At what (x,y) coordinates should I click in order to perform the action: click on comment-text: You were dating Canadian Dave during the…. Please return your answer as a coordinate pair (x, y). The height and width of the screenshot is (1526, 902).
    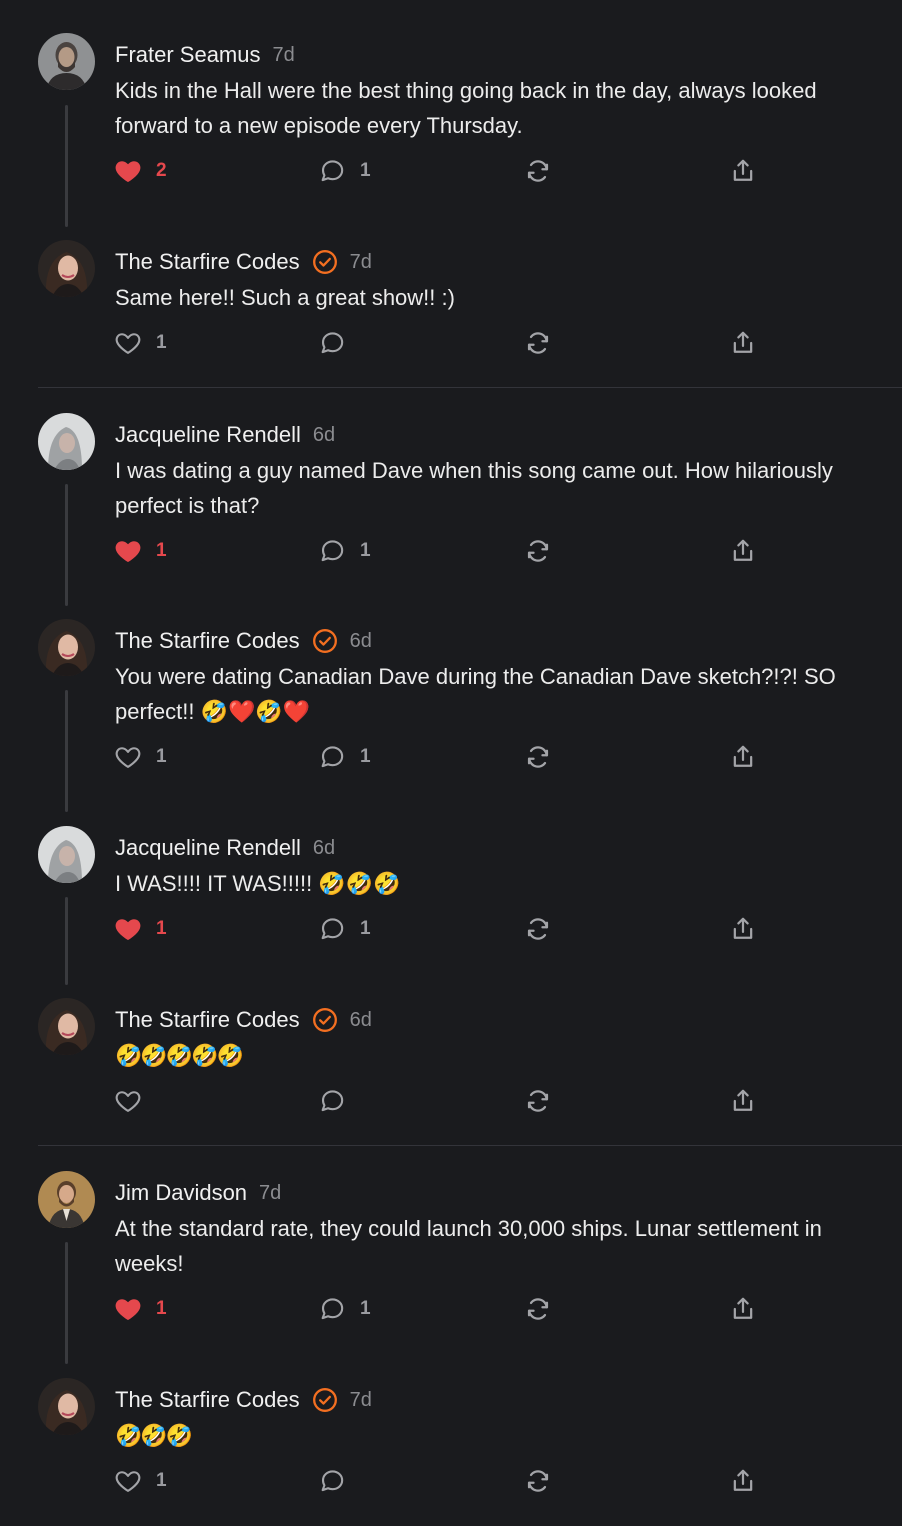
    Looking at the image, I should click on (475, 694).